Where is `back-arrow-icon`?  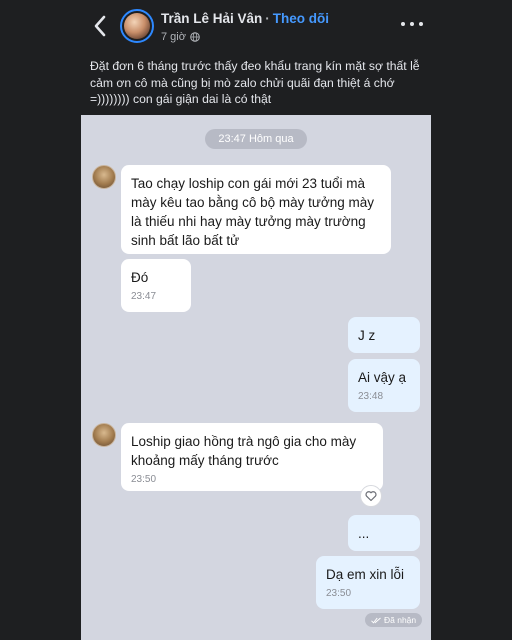
back-arrow-icon is located at coordinates (100, 26).